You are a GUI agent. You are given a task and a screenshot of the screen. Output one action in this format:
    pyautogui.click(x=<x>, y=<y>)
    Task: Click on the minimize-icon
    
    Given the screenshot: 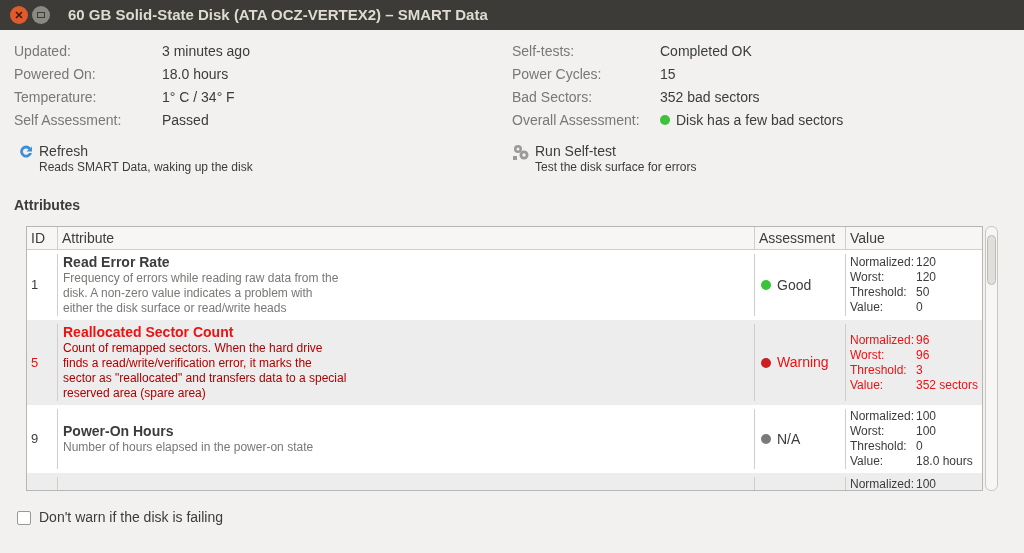 What is the action you would take?
    pyautogui.click(x=41, y=15)
    